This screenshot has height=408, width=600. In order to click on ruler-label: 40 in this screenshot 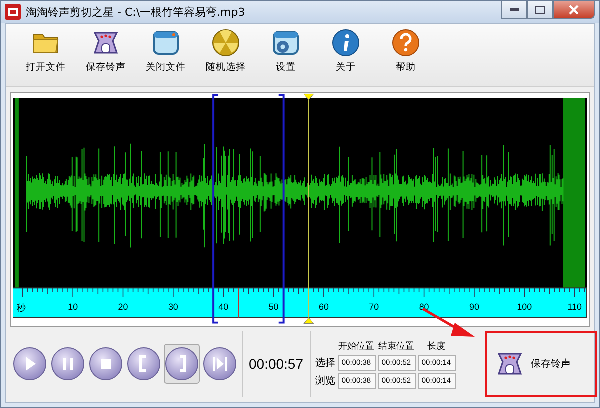, I will do `click(223, 307)`.